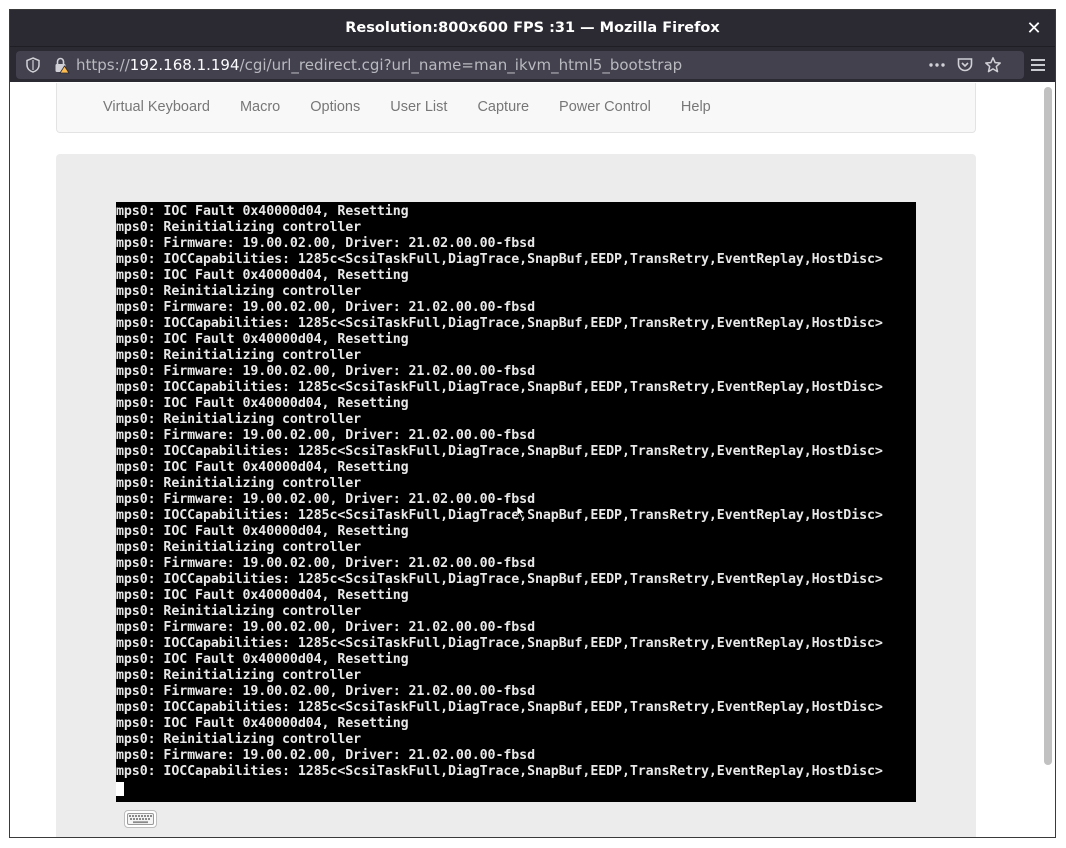 The image size is (1066, 848). What do you see at coordinates (605, 107) in the screenshot?
I see `menu-power-control: Power Control` at bounding box center [605, 107].